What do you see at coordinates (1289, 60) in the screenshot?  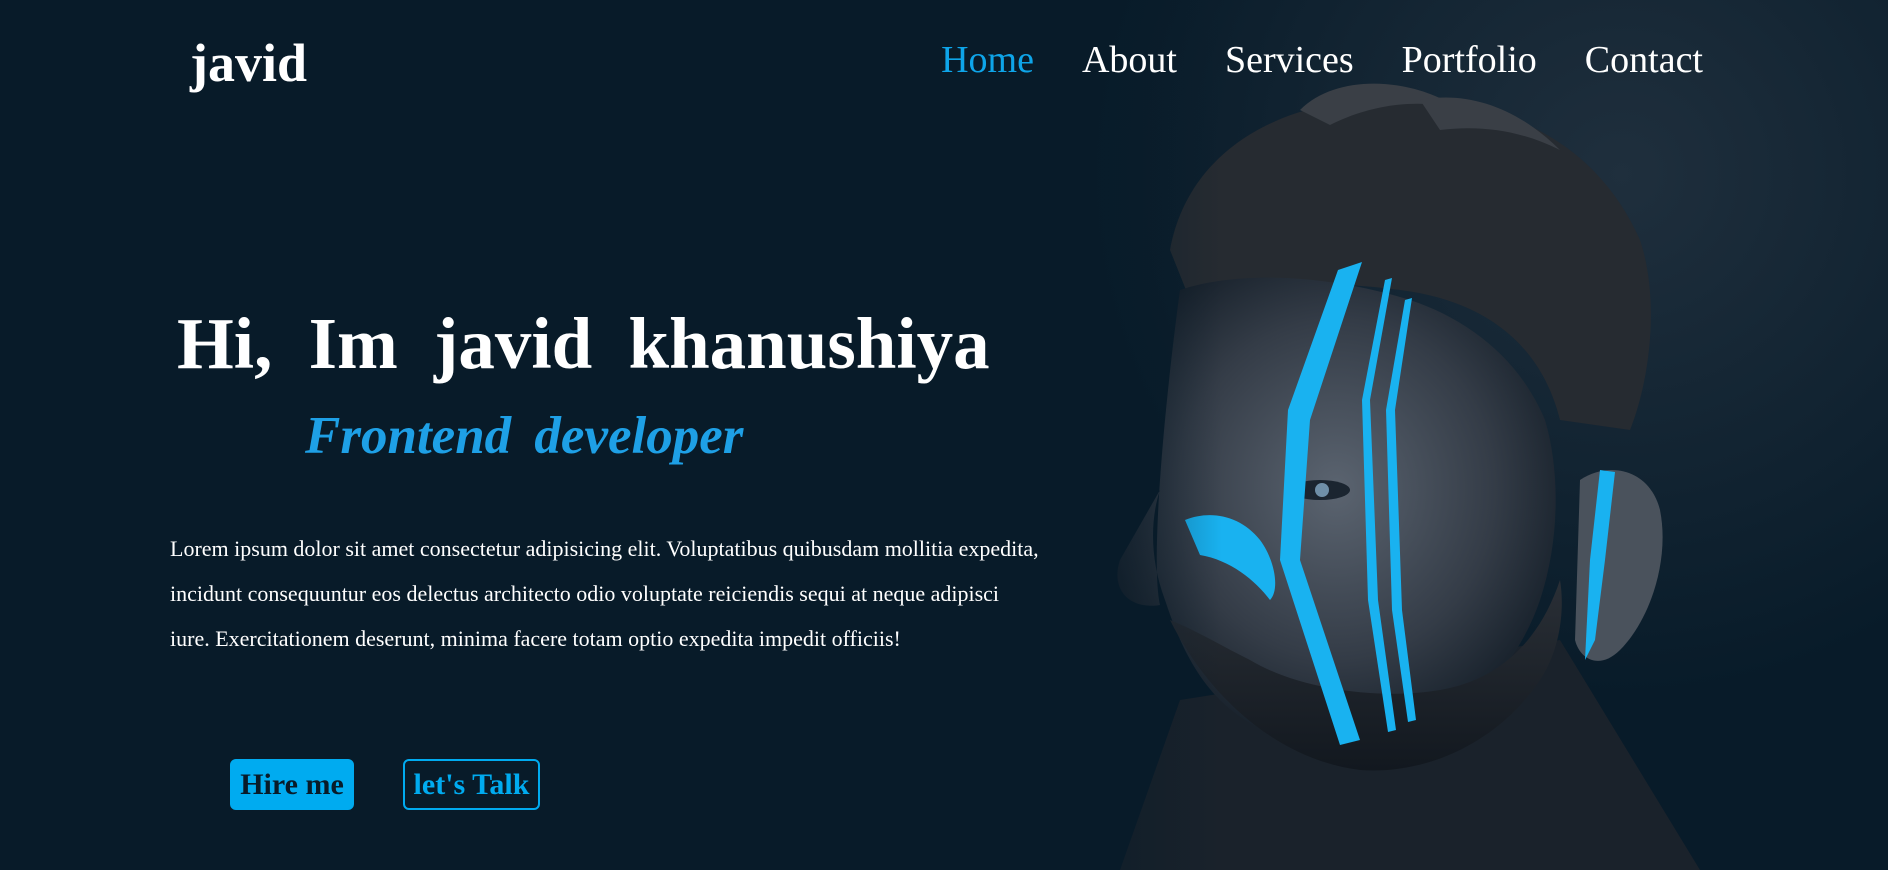 I see `nav-link-services: Services` at bounding box center [1289, 60].